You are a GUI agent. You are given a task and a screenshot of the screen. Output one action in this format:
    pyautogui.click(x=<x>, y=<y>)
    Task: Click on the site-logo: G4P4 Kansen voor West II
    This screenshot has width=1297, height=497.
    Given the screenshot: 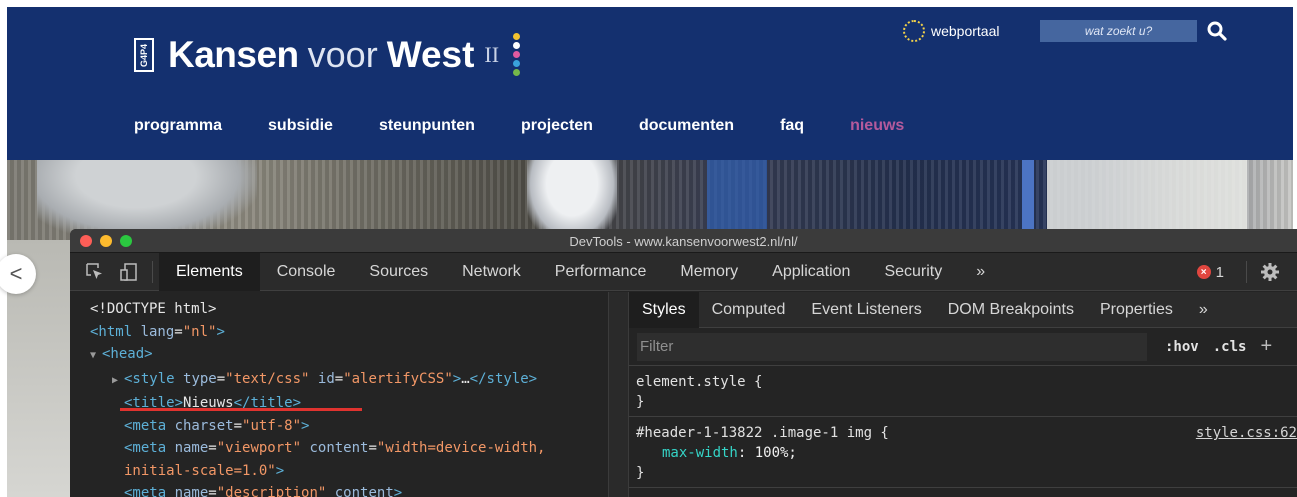 What is the action you would take?
    pyautogui.click(x=327, y=54)
    